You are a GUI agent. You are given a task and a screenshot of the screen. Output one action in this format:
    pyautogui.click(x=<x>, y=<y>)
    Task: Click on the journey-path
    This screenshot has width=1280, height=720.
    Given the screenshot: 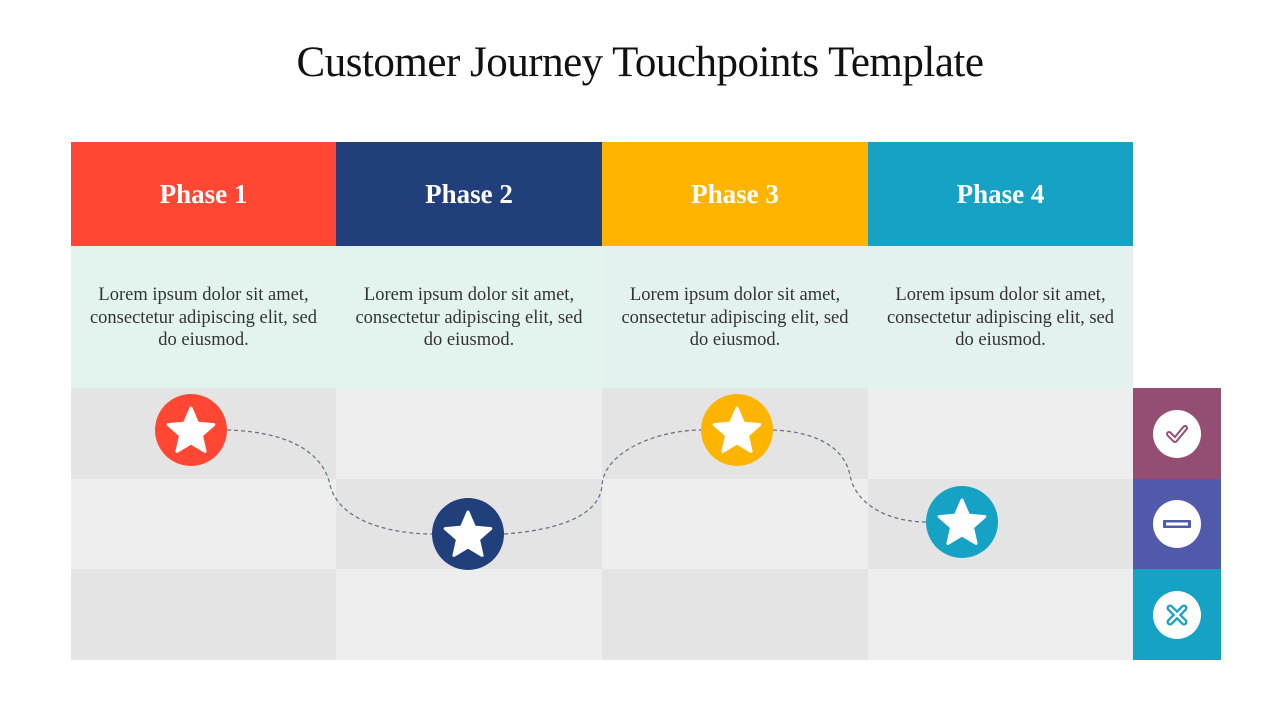 What is the action you would take?
    pyautogui.click(x=576, y=482)
    